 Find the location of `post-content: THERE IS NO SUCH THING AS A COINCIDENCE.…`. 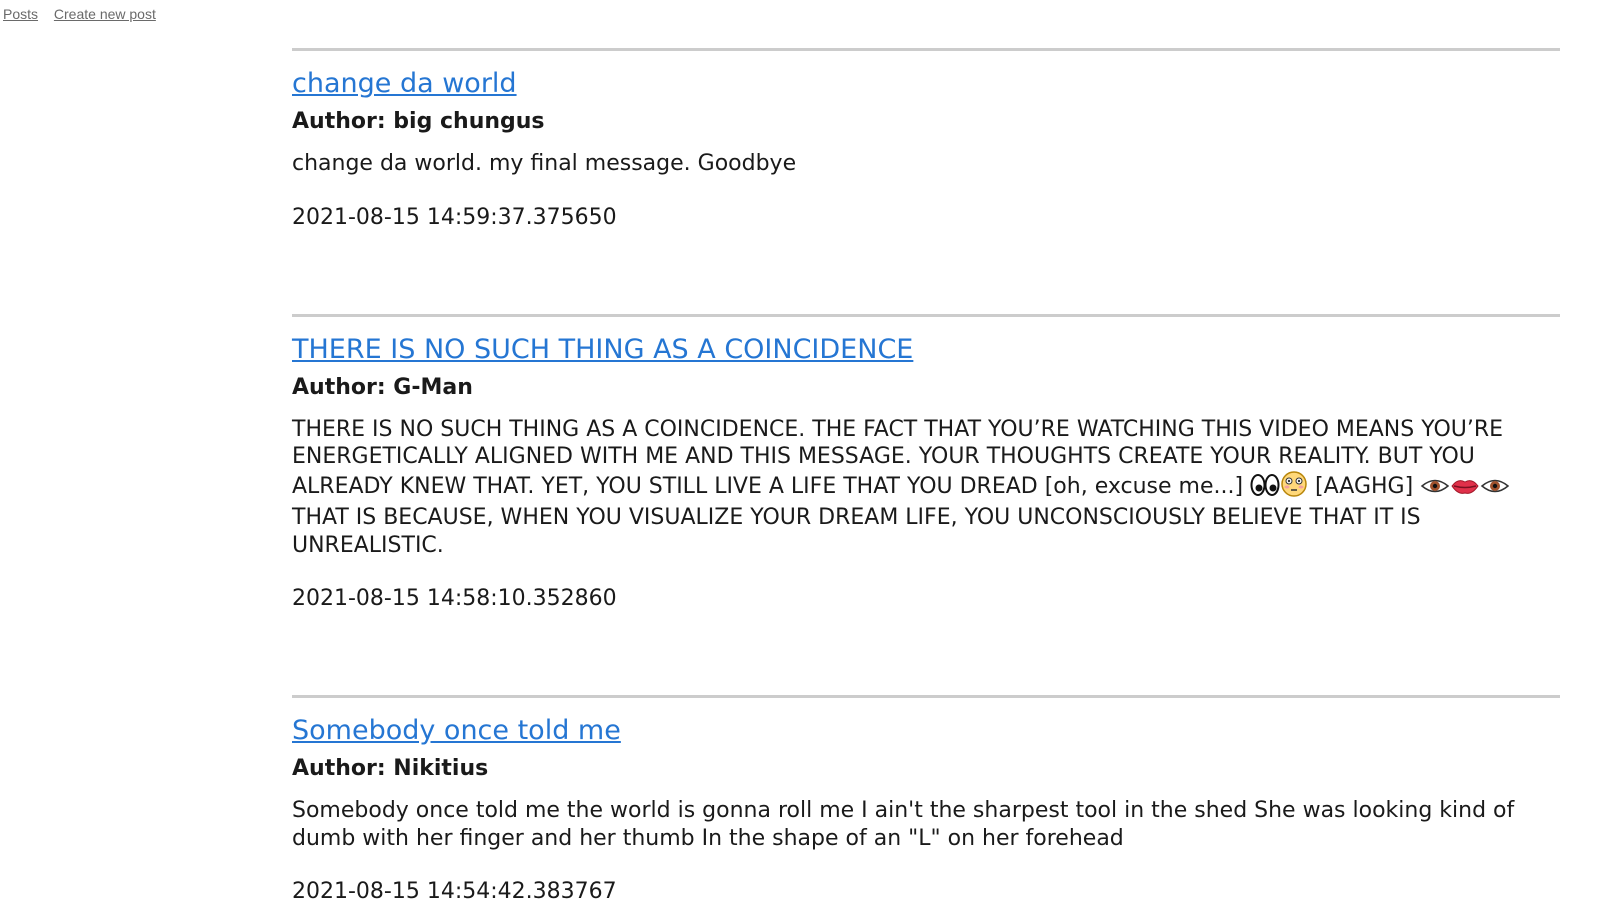

post-content: THERE IS NO SUCH THING AS A COINCIDENCE.… is located at coordinates (926, 488).